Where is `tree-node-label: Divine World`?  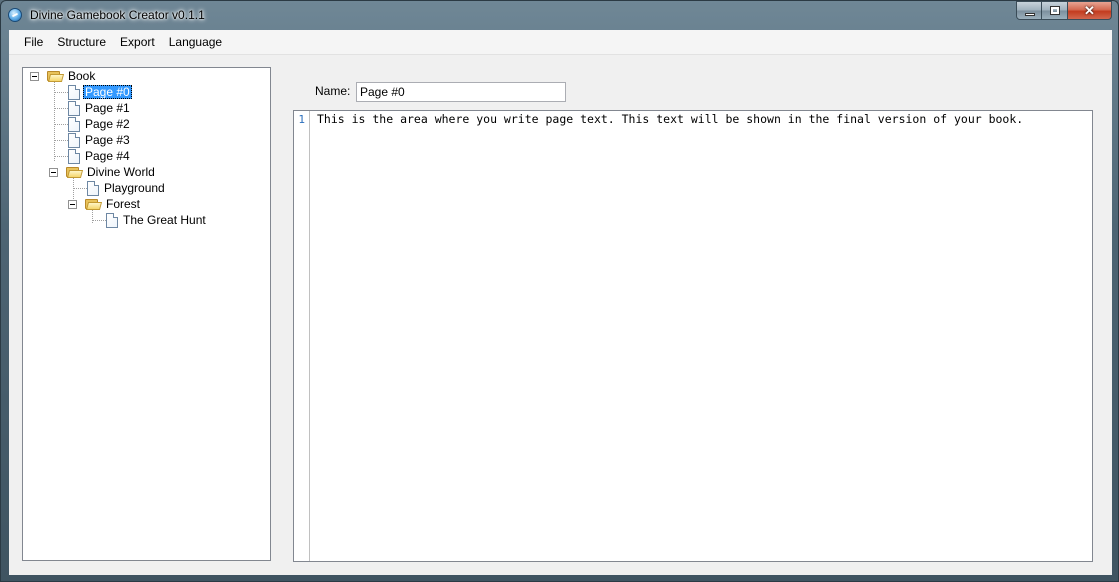
tree-node-label: Divine World is located at coordinates (121, 172).